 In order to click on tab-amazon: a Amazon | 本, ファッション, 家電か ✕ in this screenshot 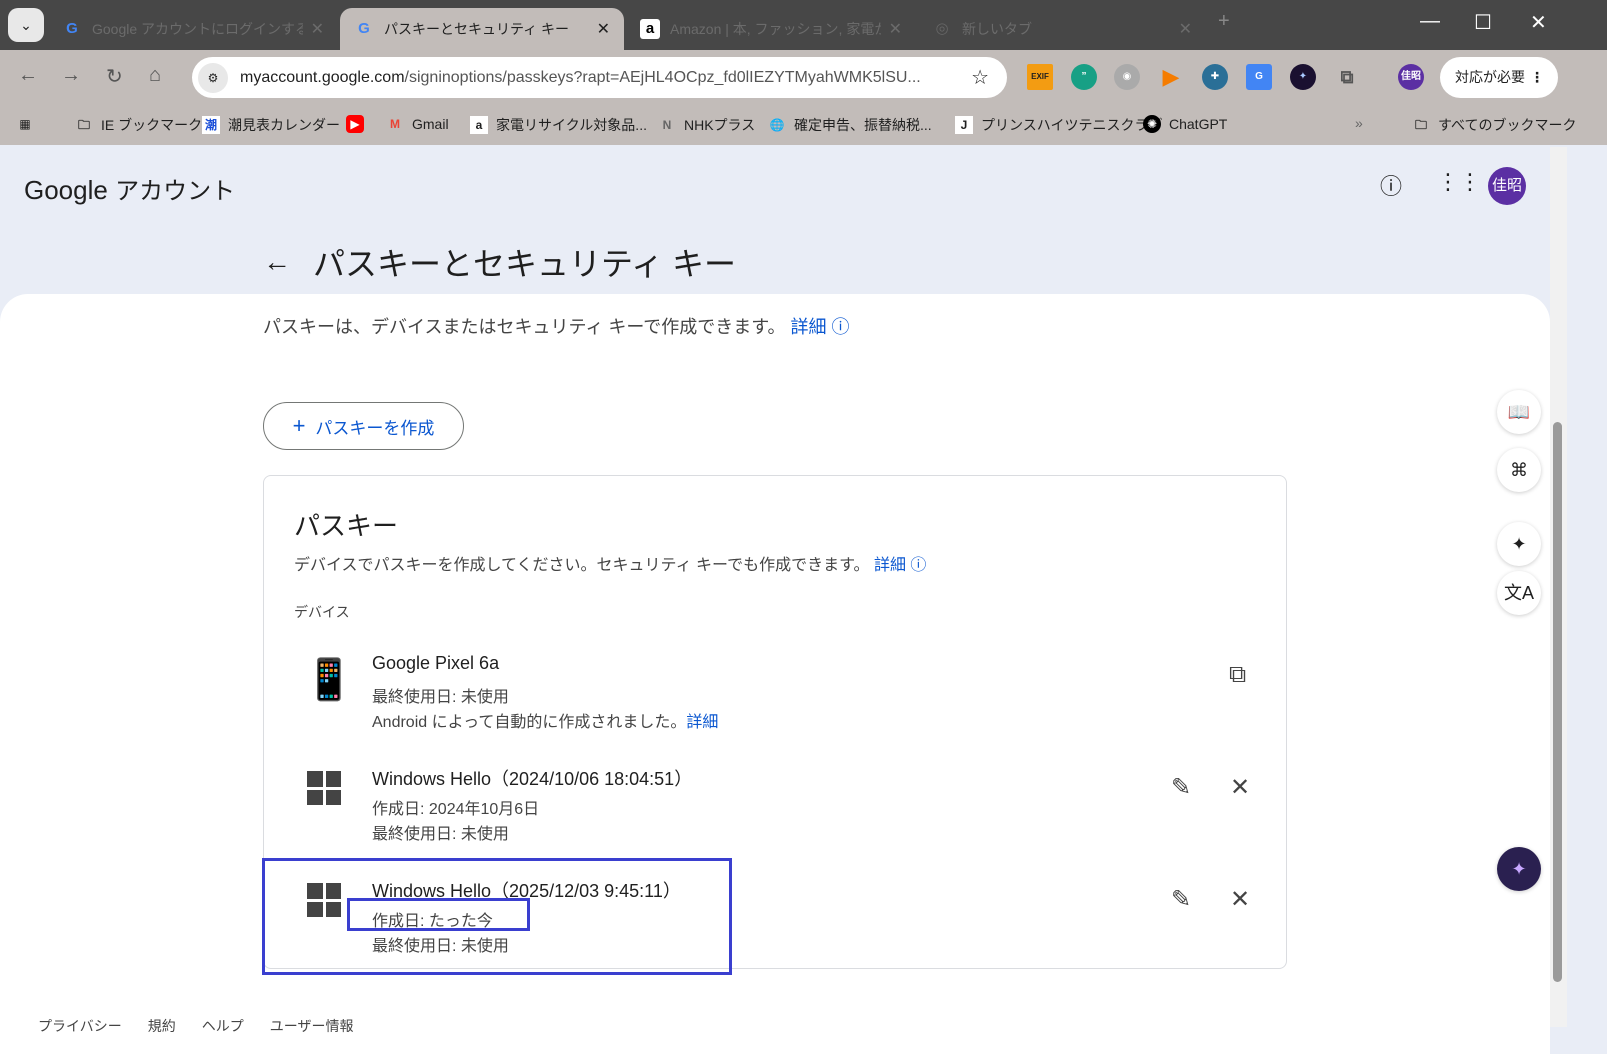, I will do `click(771, 29)`.